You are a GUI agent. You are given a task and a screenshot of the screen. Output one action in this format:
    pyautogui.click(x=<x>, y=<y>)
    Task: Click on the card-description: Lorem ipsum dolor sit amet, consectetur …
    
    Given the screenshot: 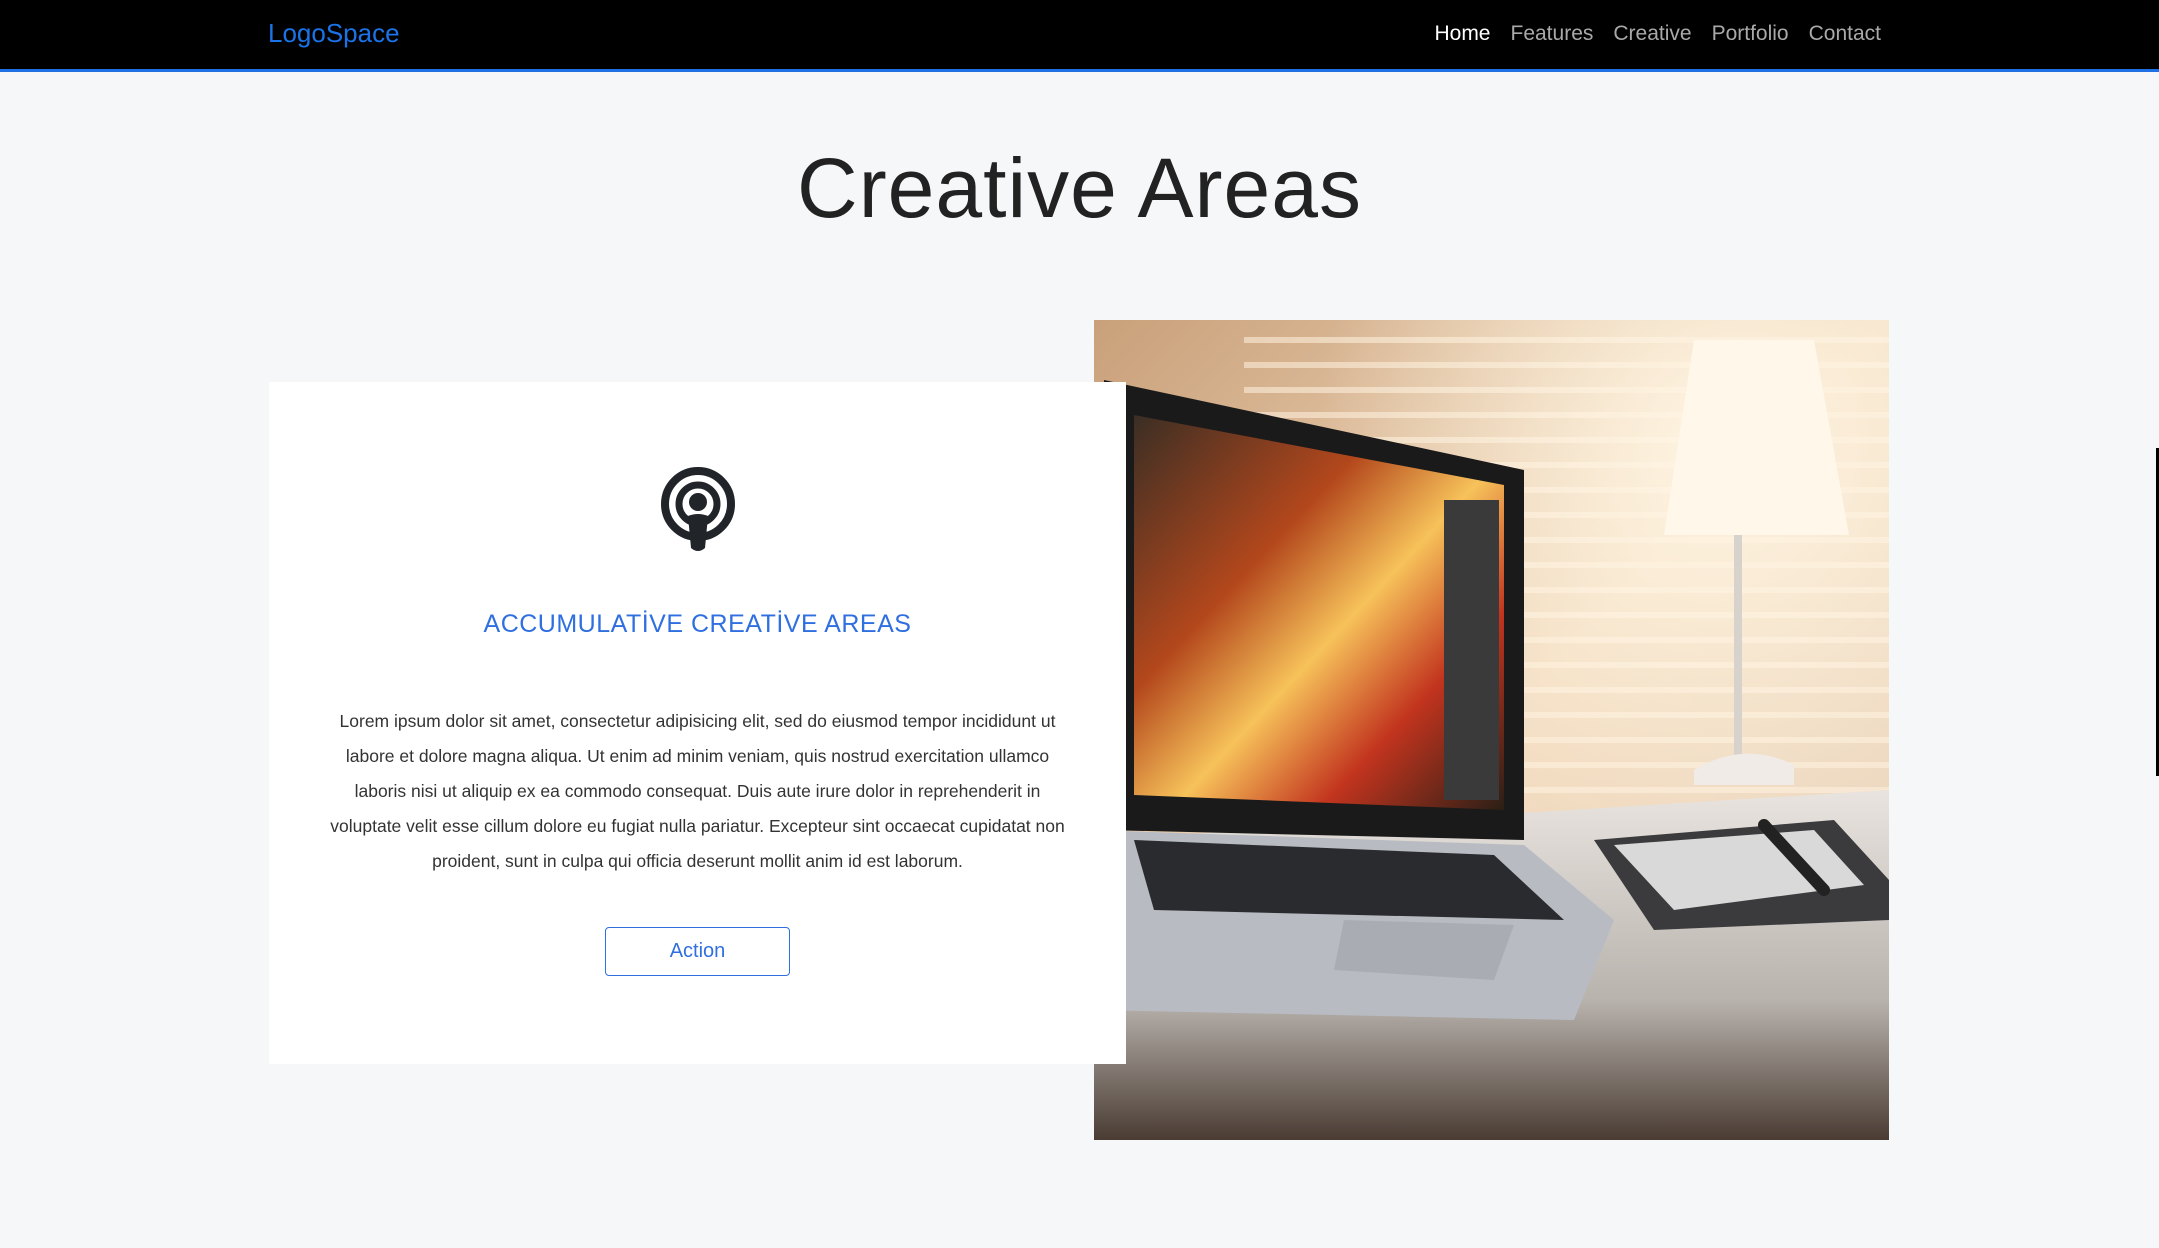 What is the action you would take?
    pyautogui.click(x=697, y=791)
    